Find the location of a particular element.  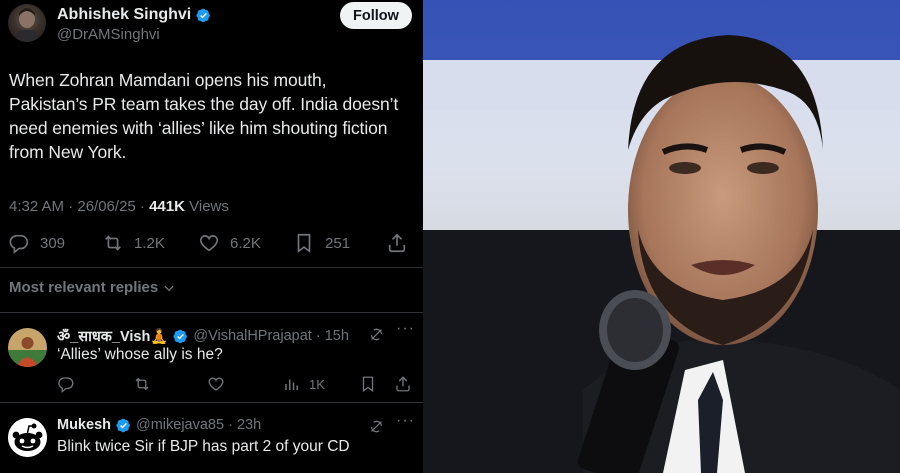

reply-actions: 1K is located at coordinates (237, 385).